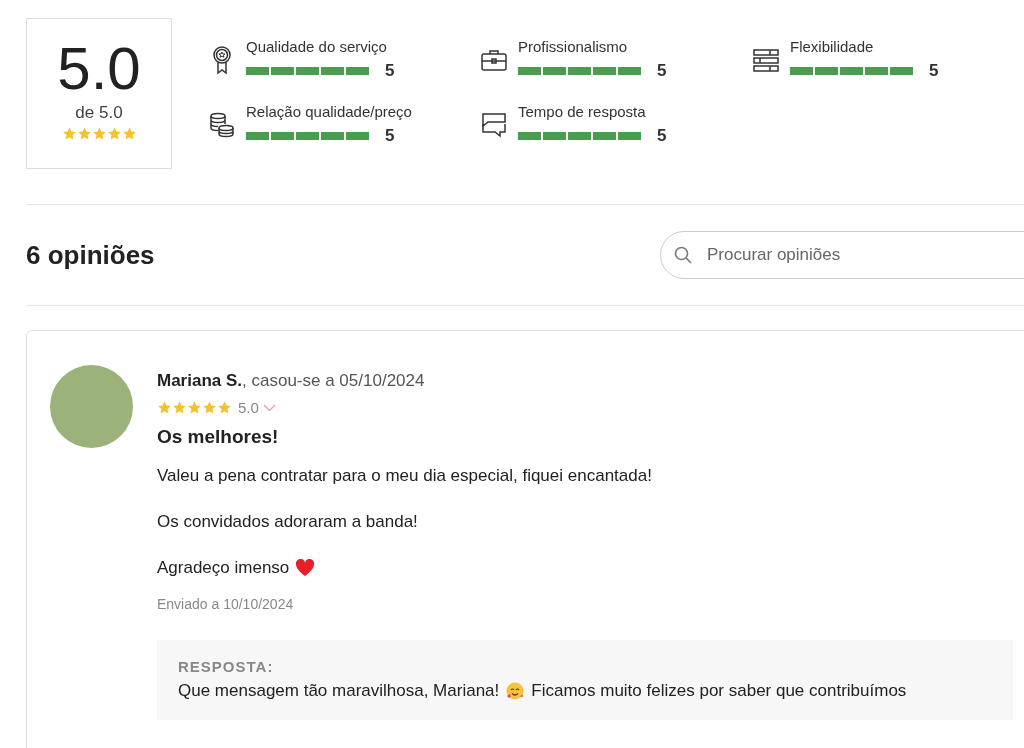 The width and height of the screenshot is (1024, 748). What do you see at coordinates (90, 255) in the screenshot?
I see `reviews-heading: 6 opiniões` at bounding box center [90, 255].